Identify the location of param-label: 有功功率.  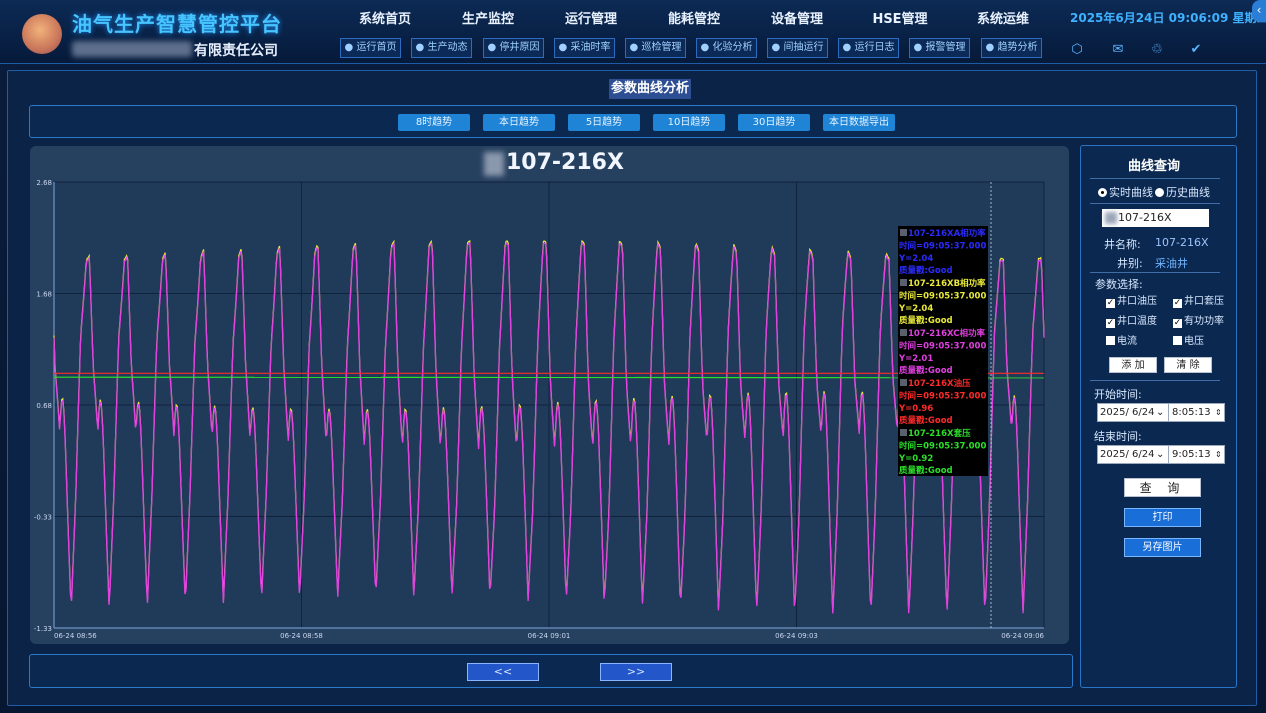
(1204, 321).